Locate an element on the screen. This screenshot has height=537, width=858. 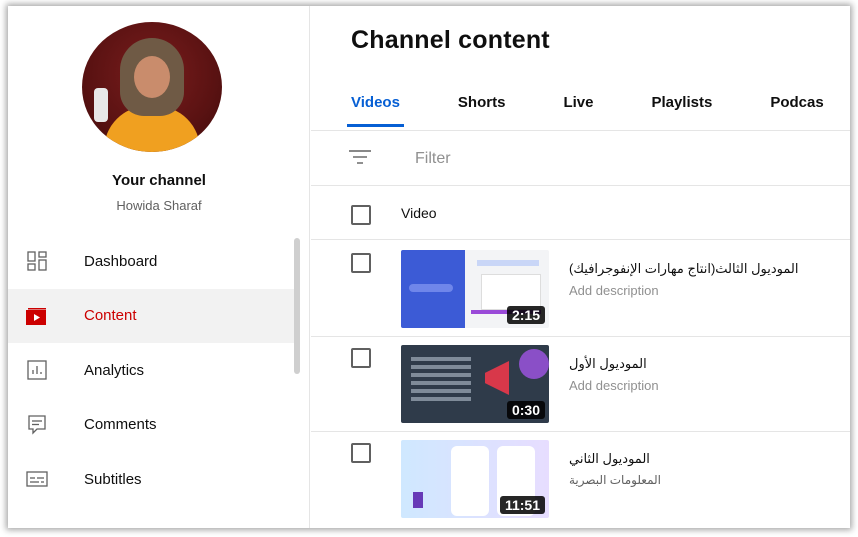
thumbnail-circle is located at coordinates (534, 364).